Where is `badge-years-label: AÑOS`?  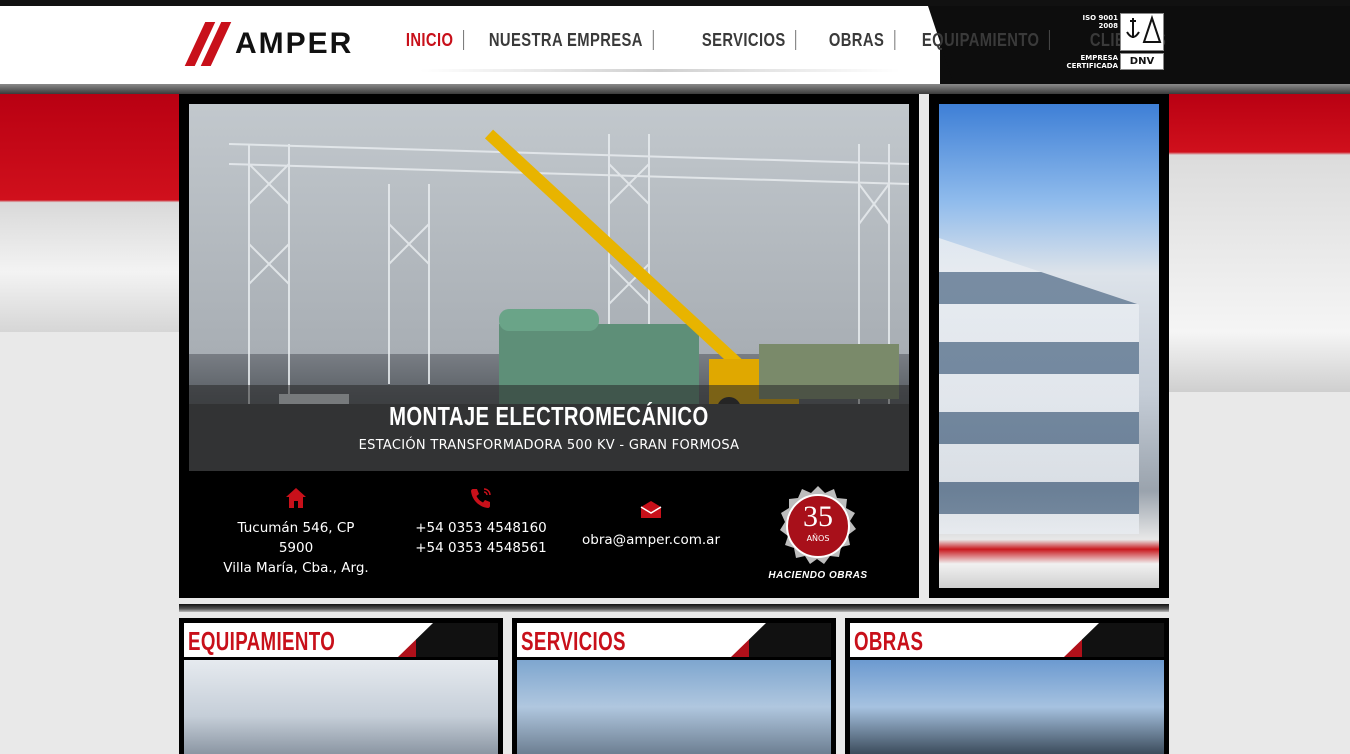 badge-years-label: AÑOS is located at coordinates (818, 538).